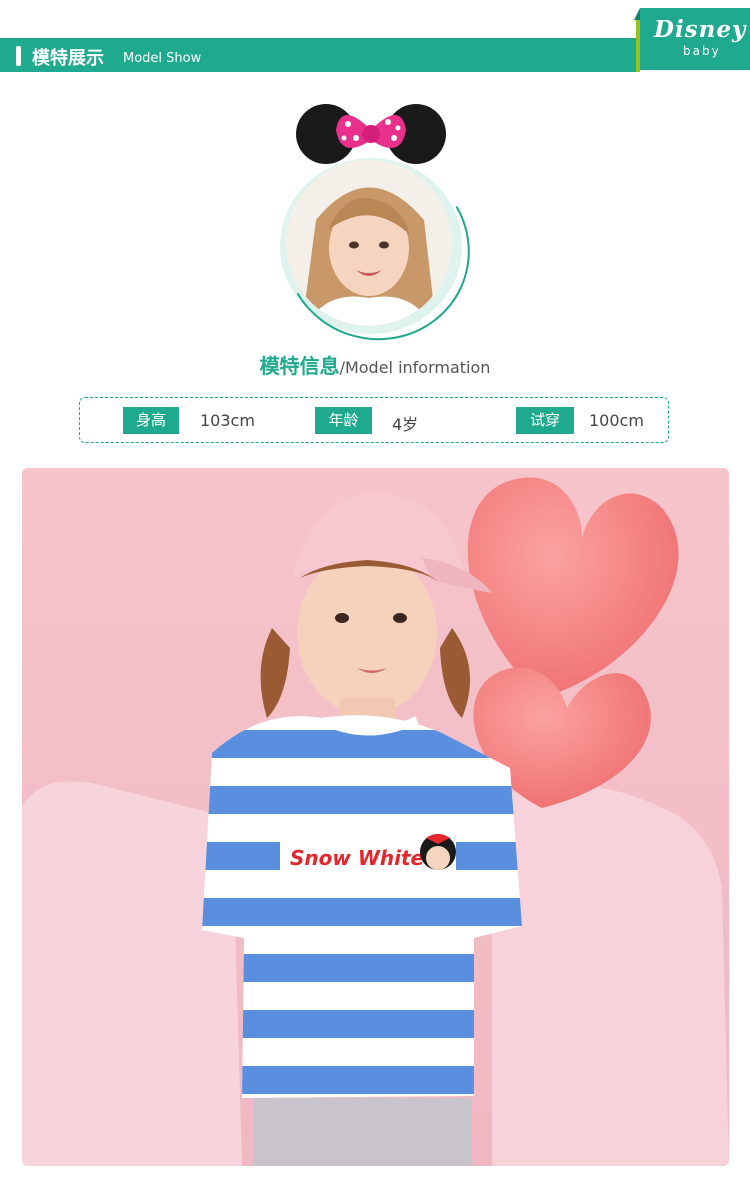 The height and width of the screenshot is (1178, 750). Describe the element at coordinates (162, 58) in the screenshot. I see `section-subtitle: Model Show` at that location.